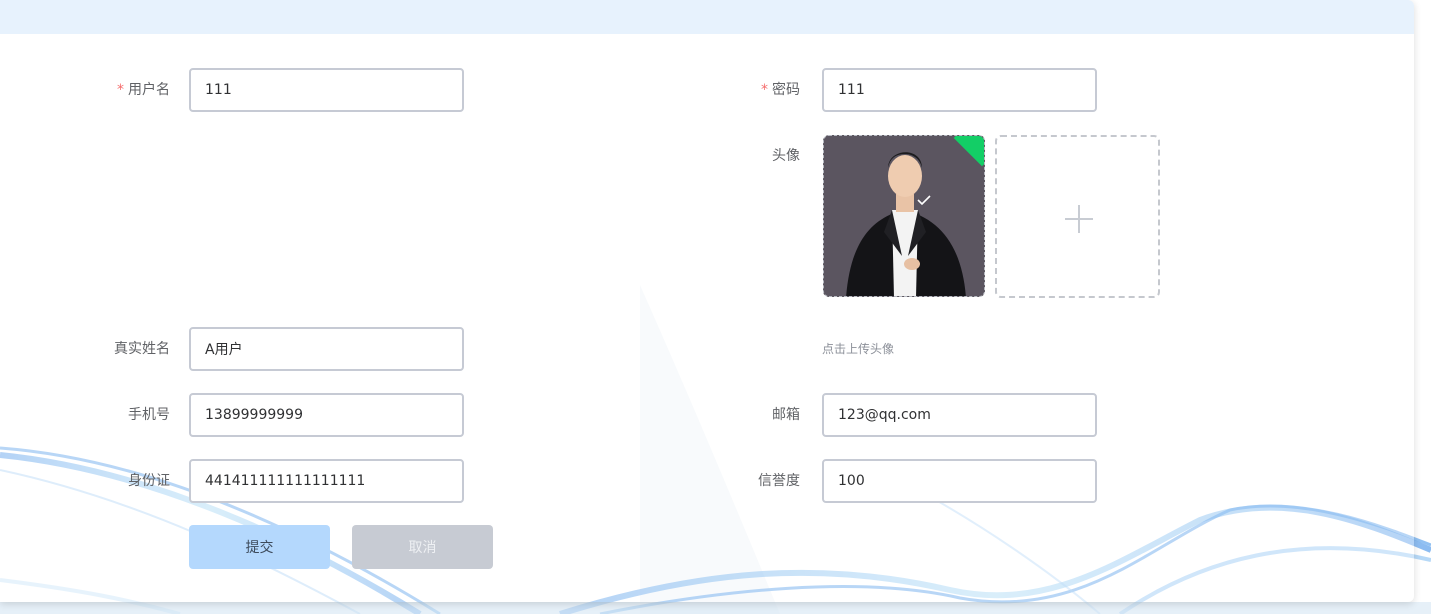  Describe the element at coordinates (959, 481) in the screenshot. I see `credit-input` at that location.